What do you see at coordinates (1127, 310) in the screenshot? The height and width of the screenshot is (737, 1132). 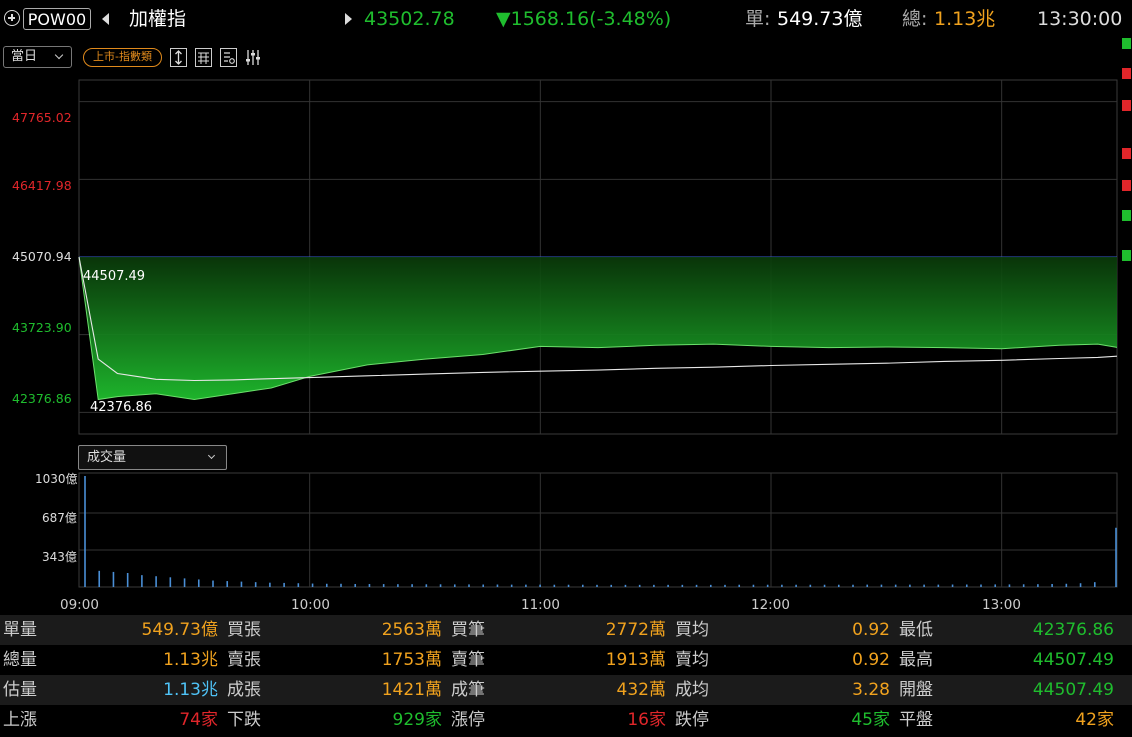 I see `side-panel-edge` at bounding box center [1127, 310].